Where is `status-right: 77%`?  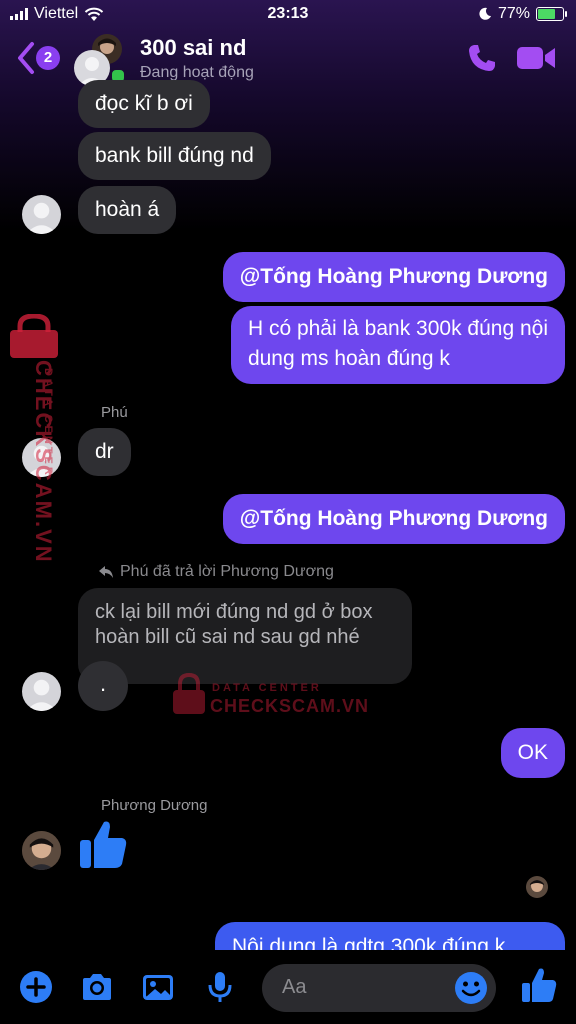
status-right: 77% is located at coordinates (522, 14).